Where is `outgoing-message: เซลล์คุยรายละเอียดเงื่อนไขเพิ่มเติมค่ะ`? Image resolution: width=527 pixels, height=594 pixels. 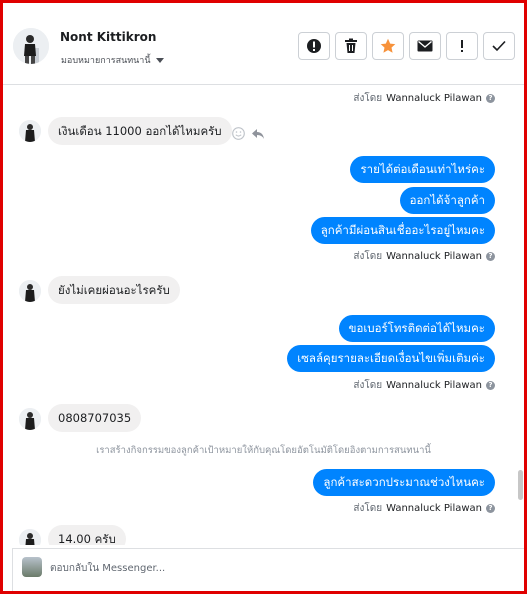 outgoing-message: เซลล์คุยรายละเอียดเงื่อนไขเพิ่มเติมค่ะ is located at coordinates (391, 358).